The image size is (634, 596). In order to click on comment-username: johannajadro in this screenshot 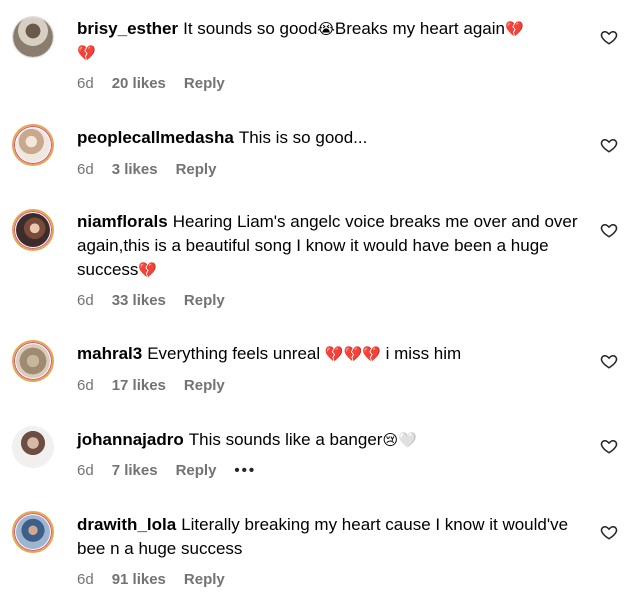, I will do `click(130, 439)`.